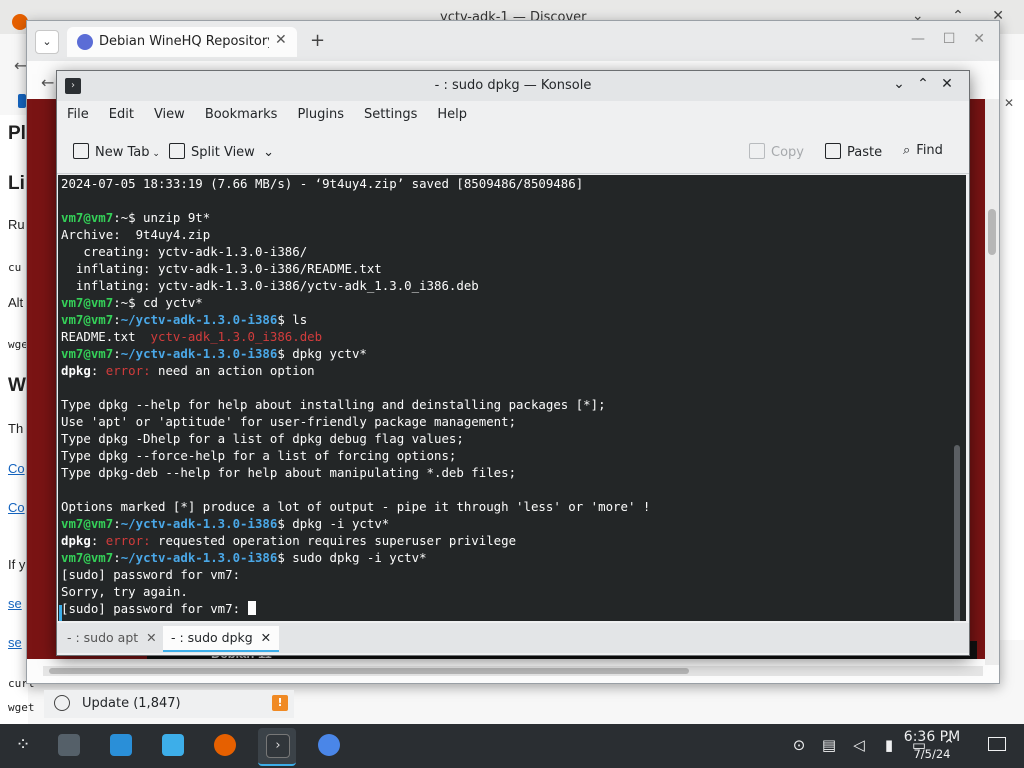 This screenshot has width=1024, height=768. I want to click on terminal-line: dpkg: error: need an action option, so click(355, 370).